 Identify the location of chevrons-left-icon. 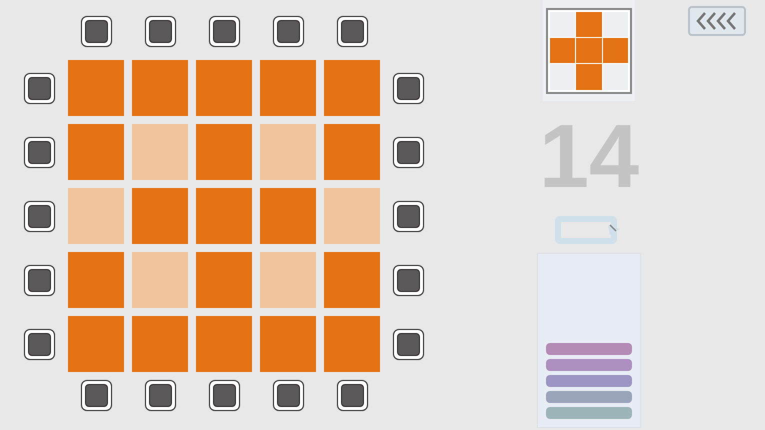
(717, 21).